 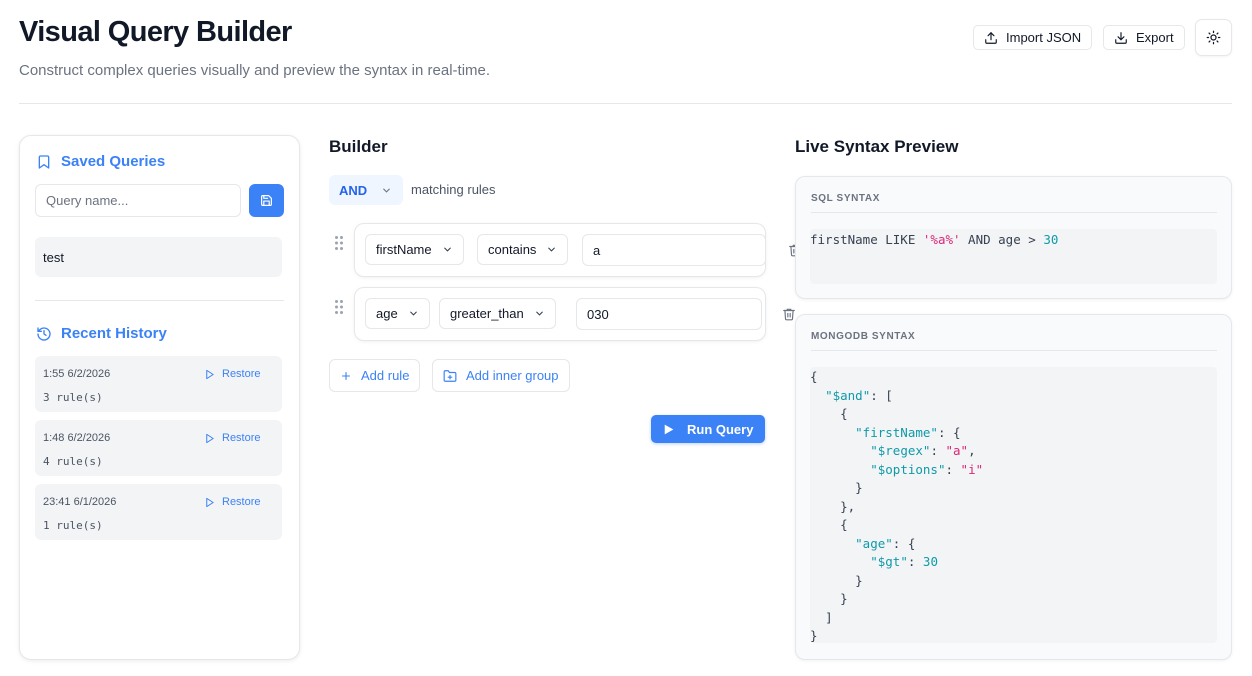 I want to click on code-key: "firstName", so click(x=896, y=432).